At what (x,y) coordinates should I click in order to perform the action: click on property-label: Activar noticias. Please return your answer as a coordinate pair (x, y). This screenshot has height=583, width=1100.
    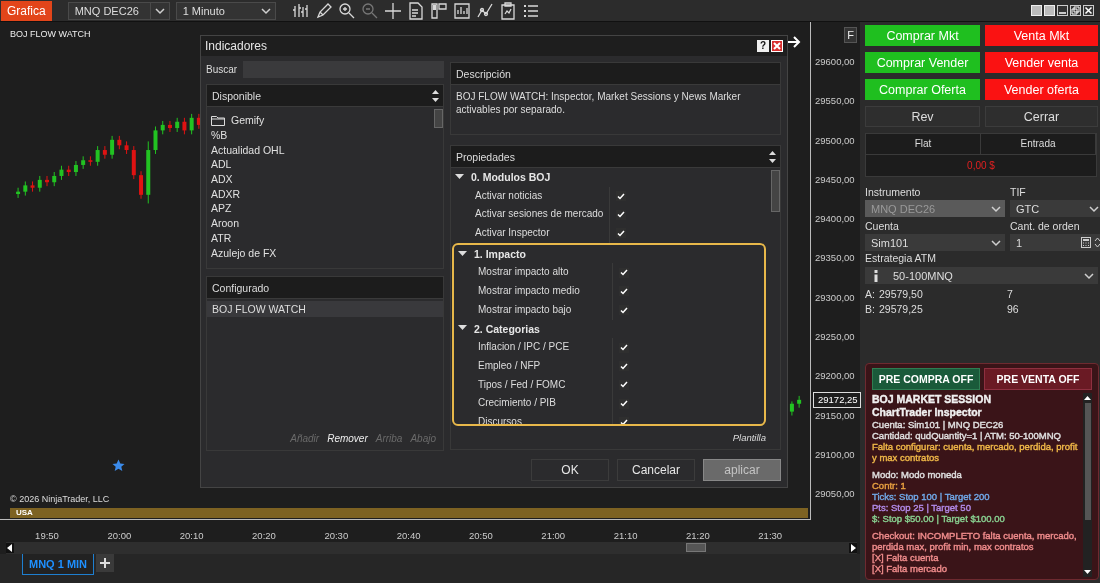
    Looking at the image, I should click on (509, 195).